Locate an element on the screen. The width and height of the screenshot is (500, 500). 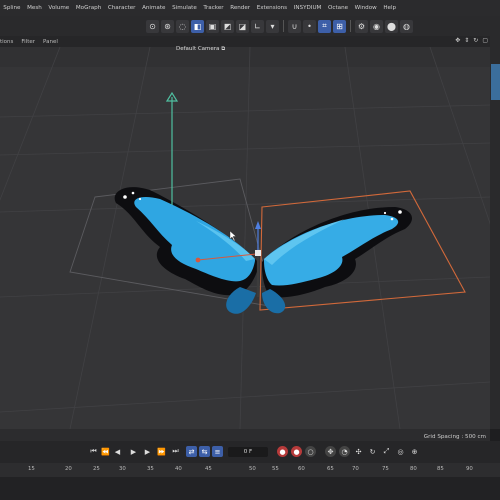
toggle-view-icon: ▢ is located at coordinates (485, 40).